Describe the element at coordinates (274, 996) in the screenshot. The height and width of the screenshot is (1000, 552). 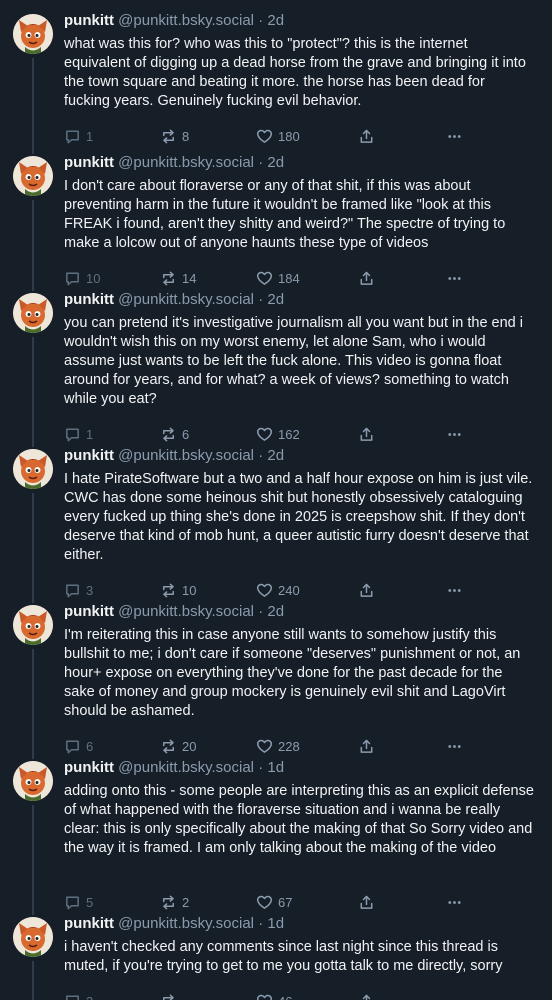
I see `like-button: 46` at that location.